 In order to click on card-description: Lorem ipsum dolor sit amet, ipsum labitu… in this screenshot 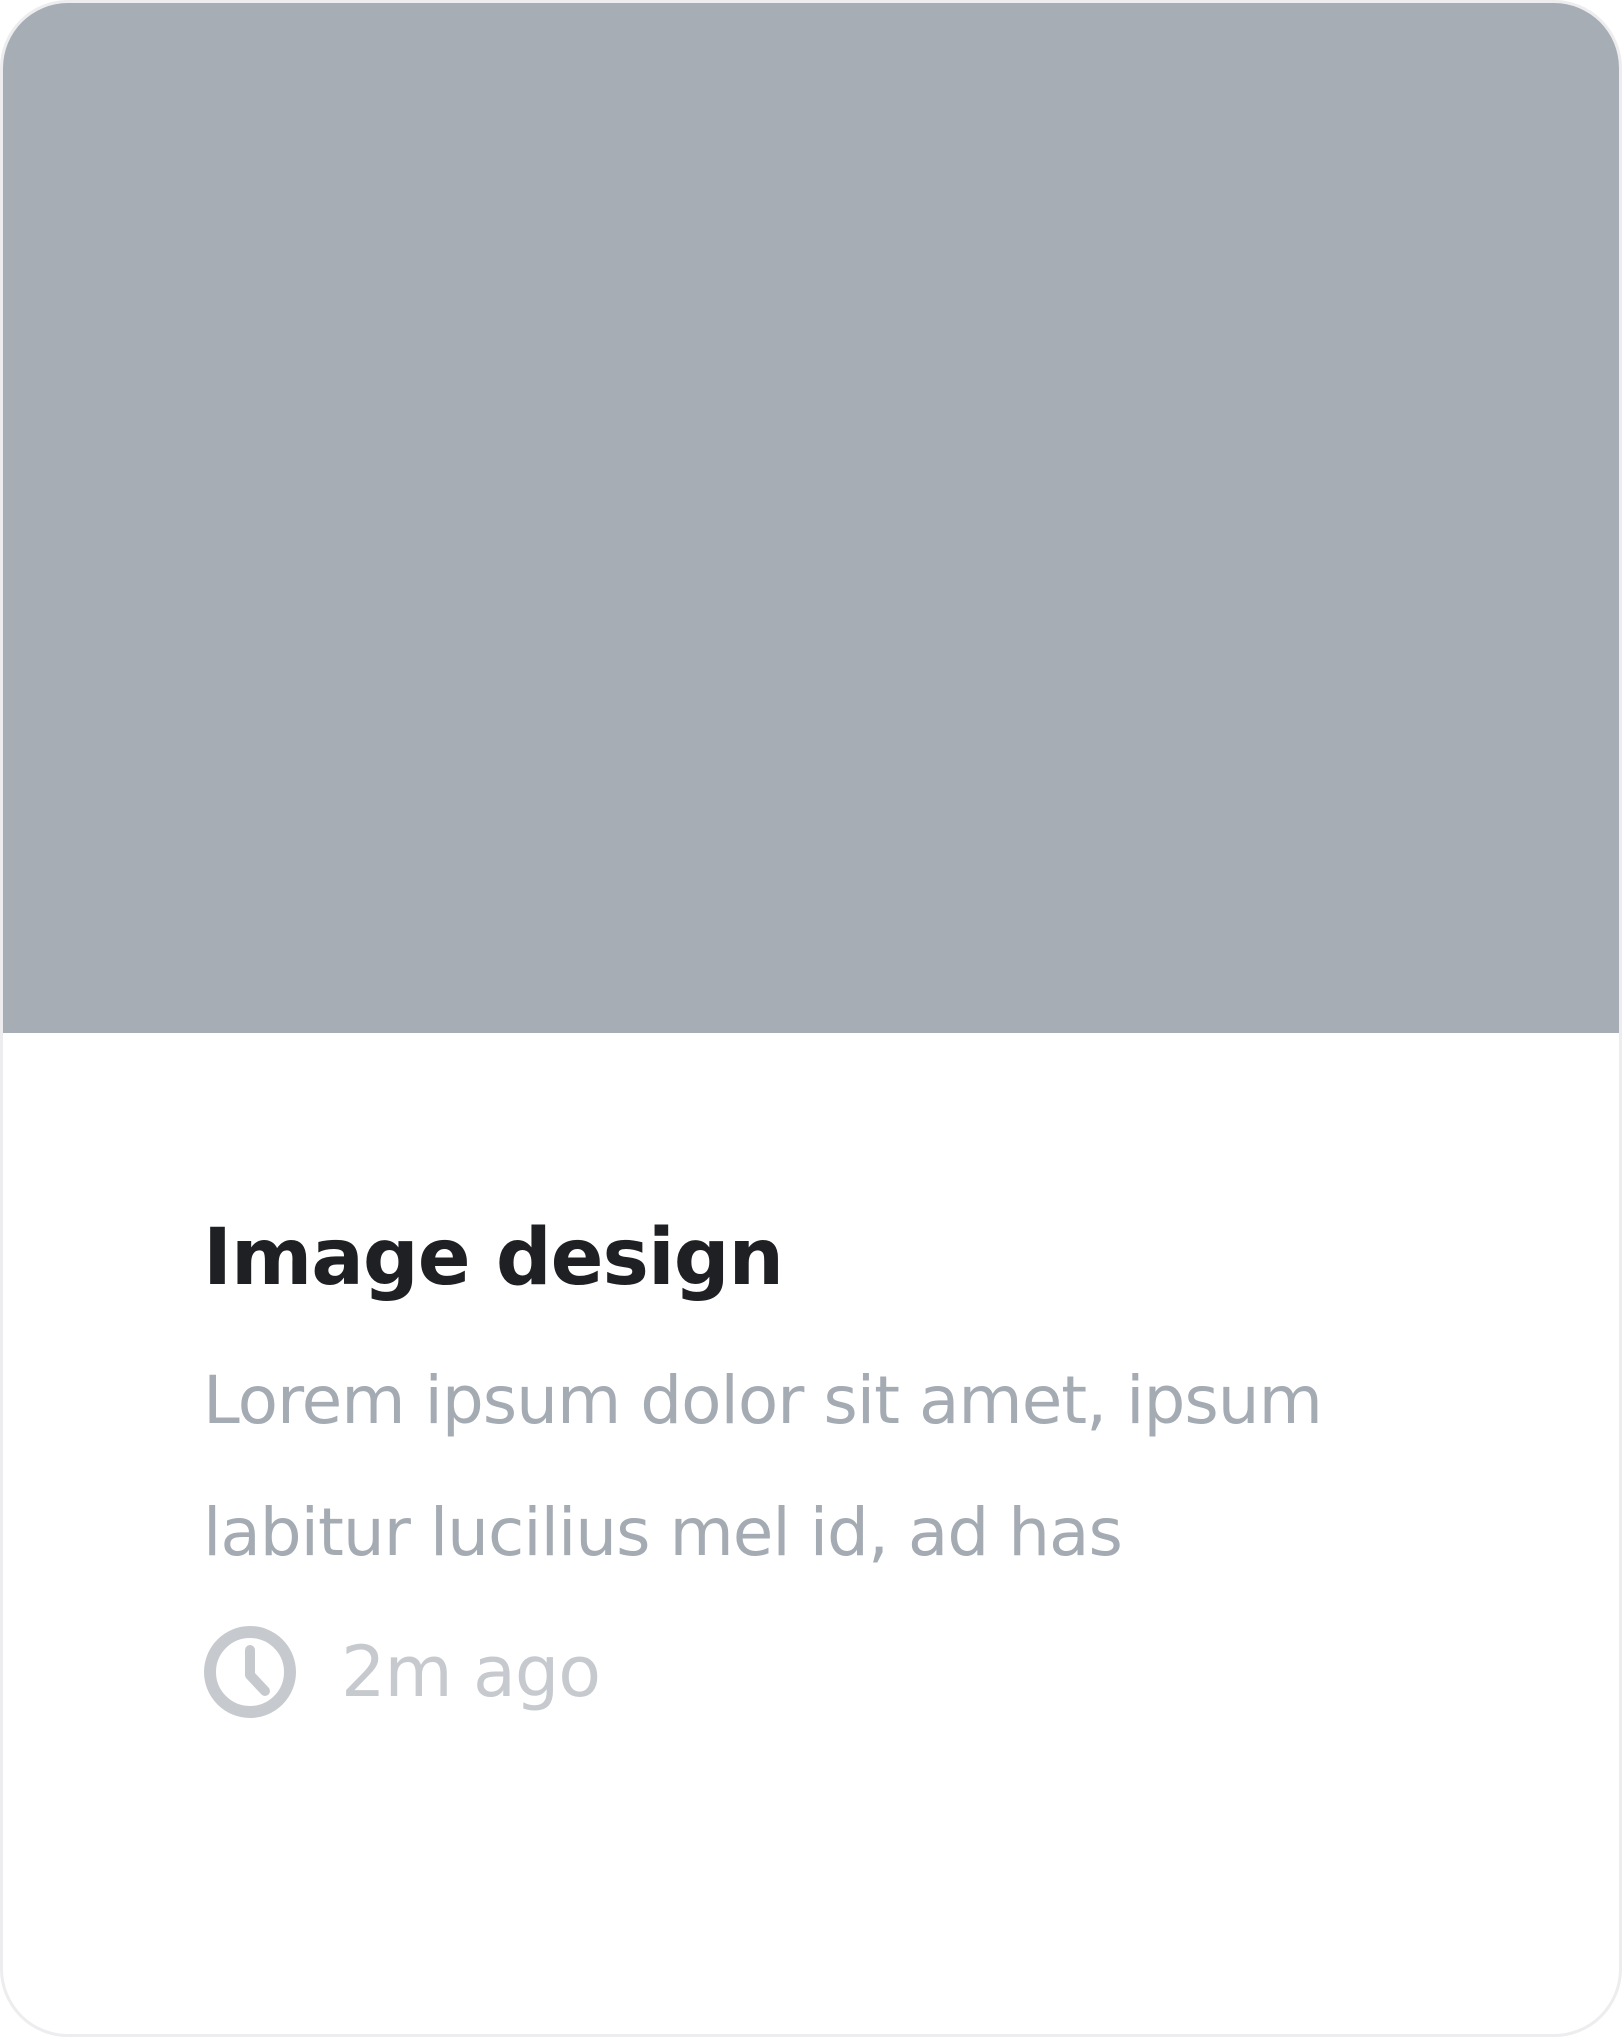, I will do `click(763, 1466)`.